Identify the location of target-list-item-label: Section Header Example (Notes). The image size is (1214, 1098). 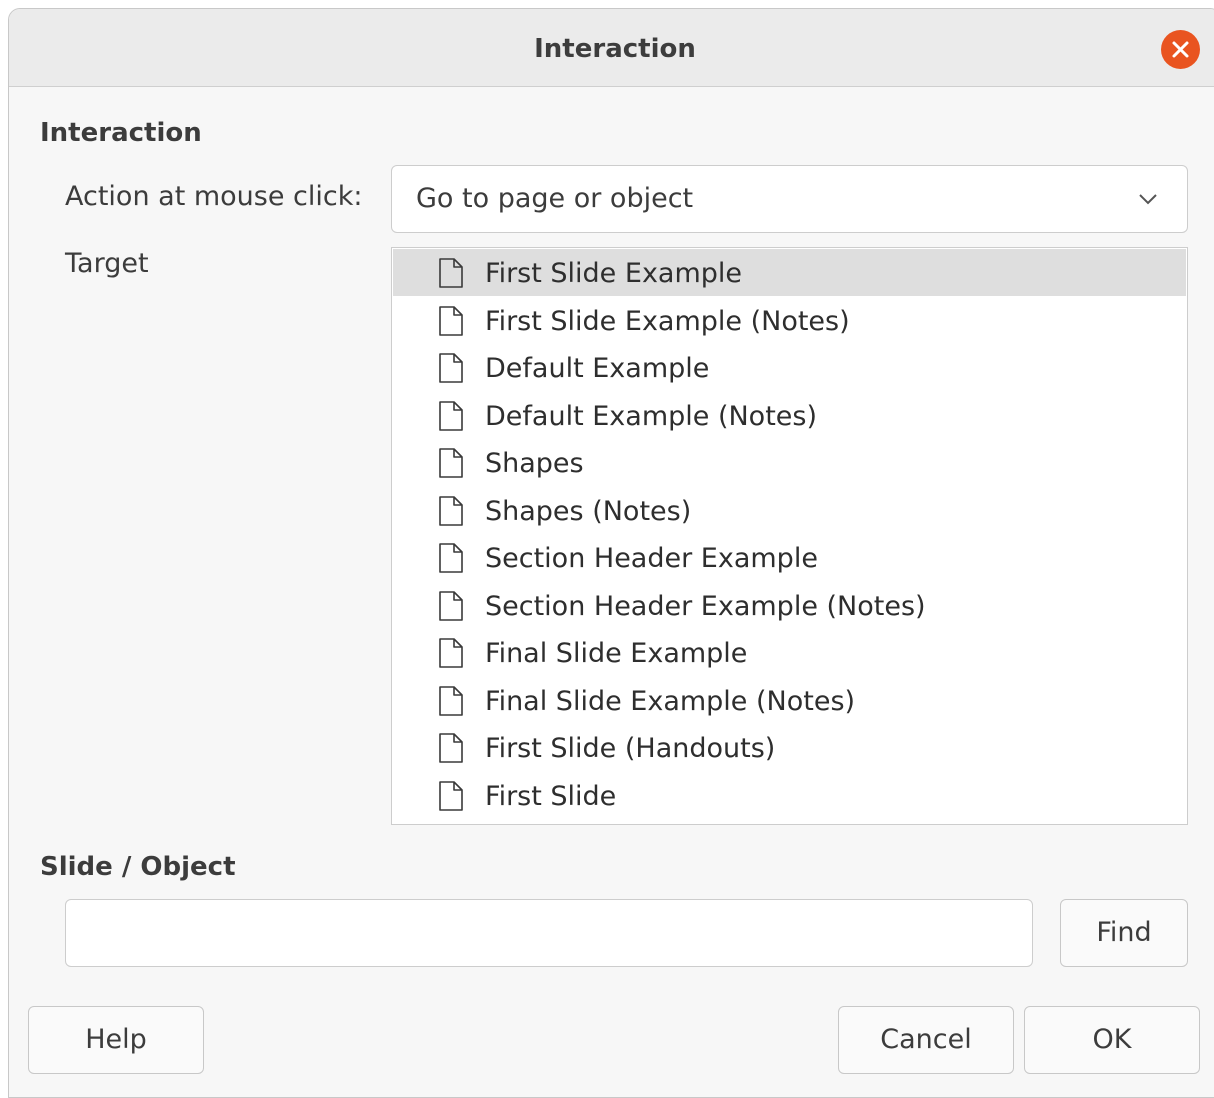
(705, 606).